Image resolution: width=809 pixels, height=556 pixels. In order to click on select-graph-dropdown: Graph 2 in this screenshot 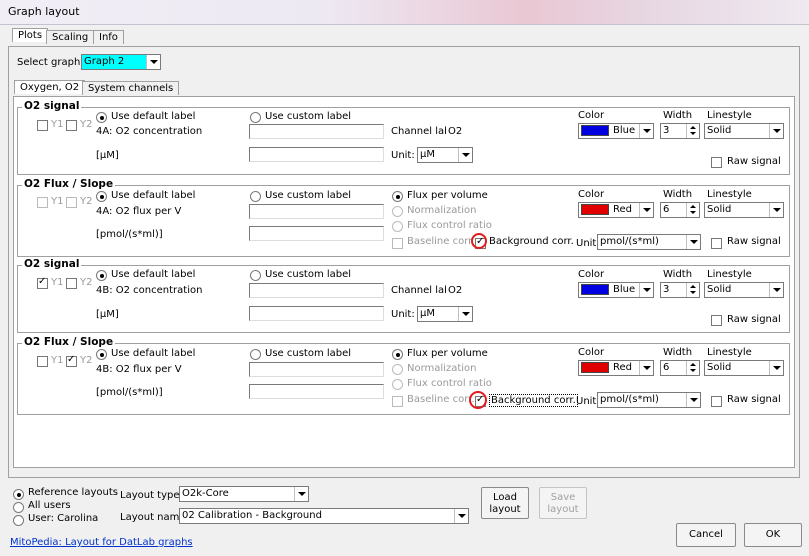, I will do `click(121, 62)`.